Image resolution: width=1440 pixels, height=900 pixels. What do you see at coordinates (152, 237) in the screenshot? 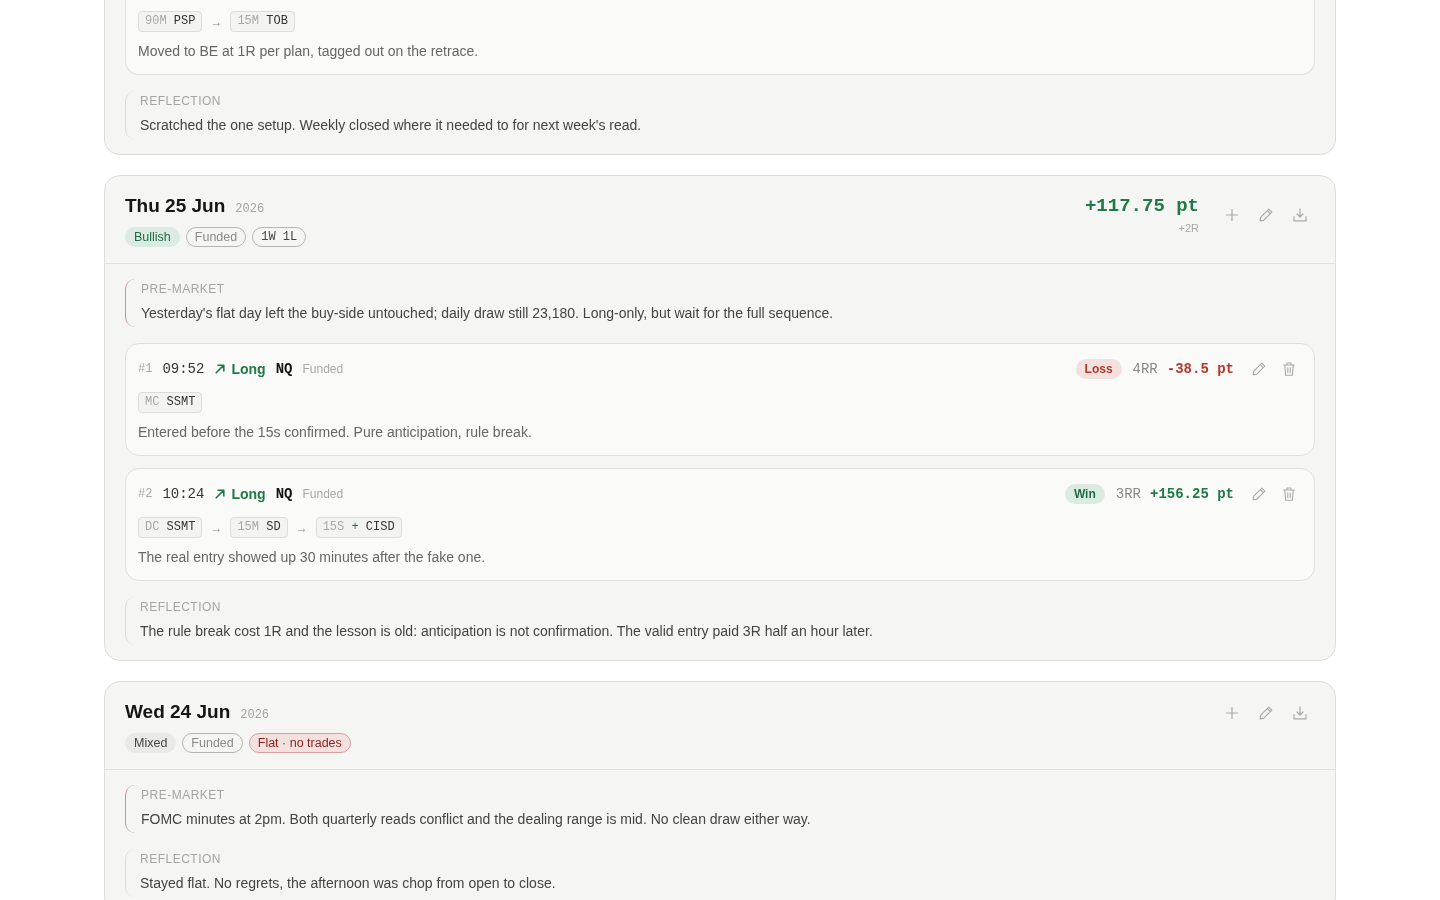
I see `bias-tag: Bullish` at bounding box center [152, 237].